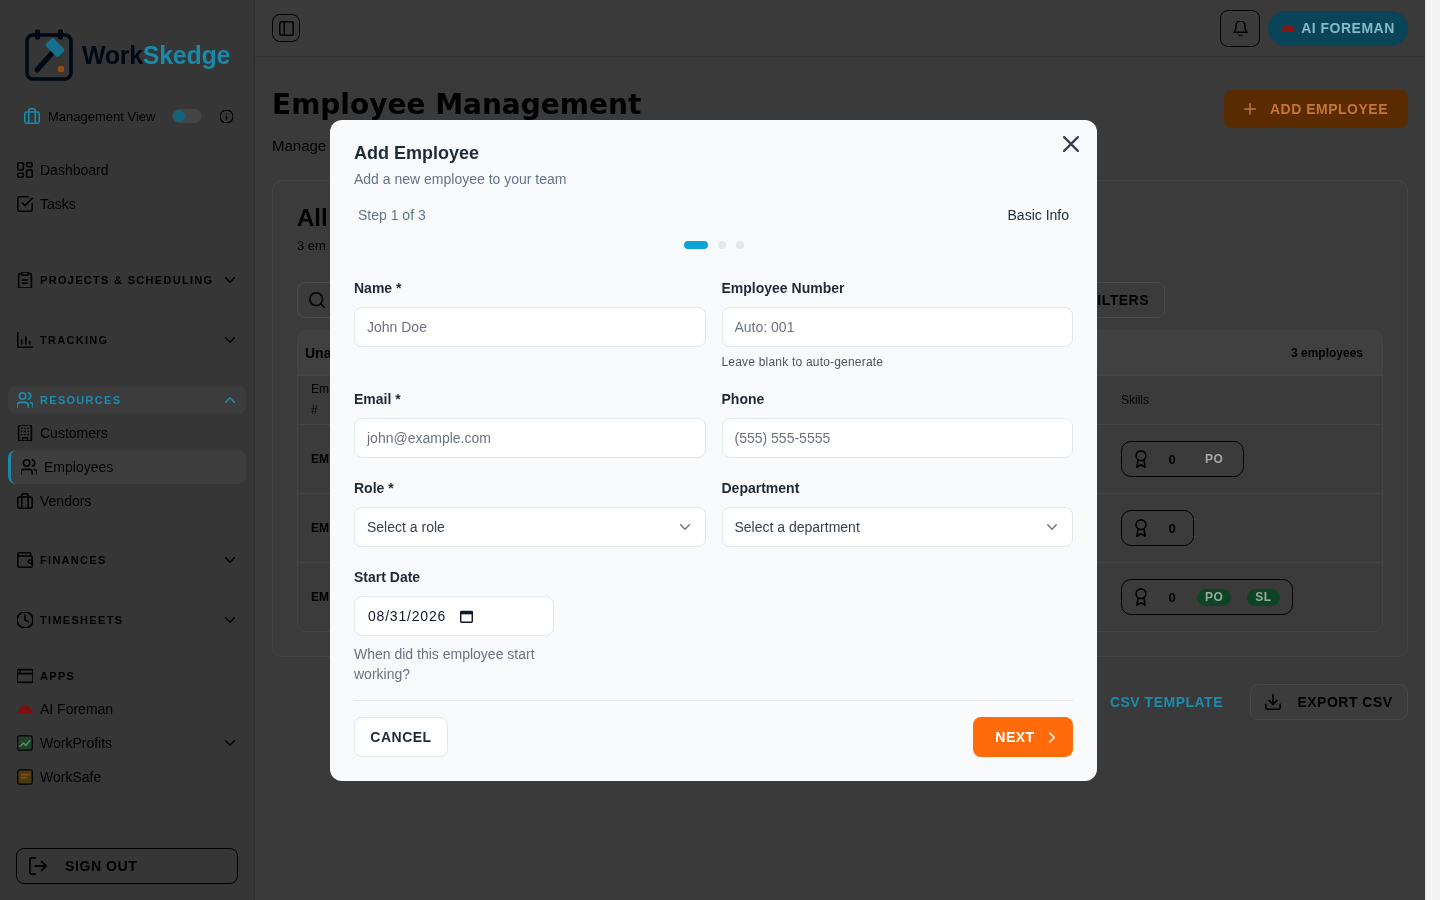  I want to click on csv-template-link: CSV TEMPLATE, so click(1166, 702).